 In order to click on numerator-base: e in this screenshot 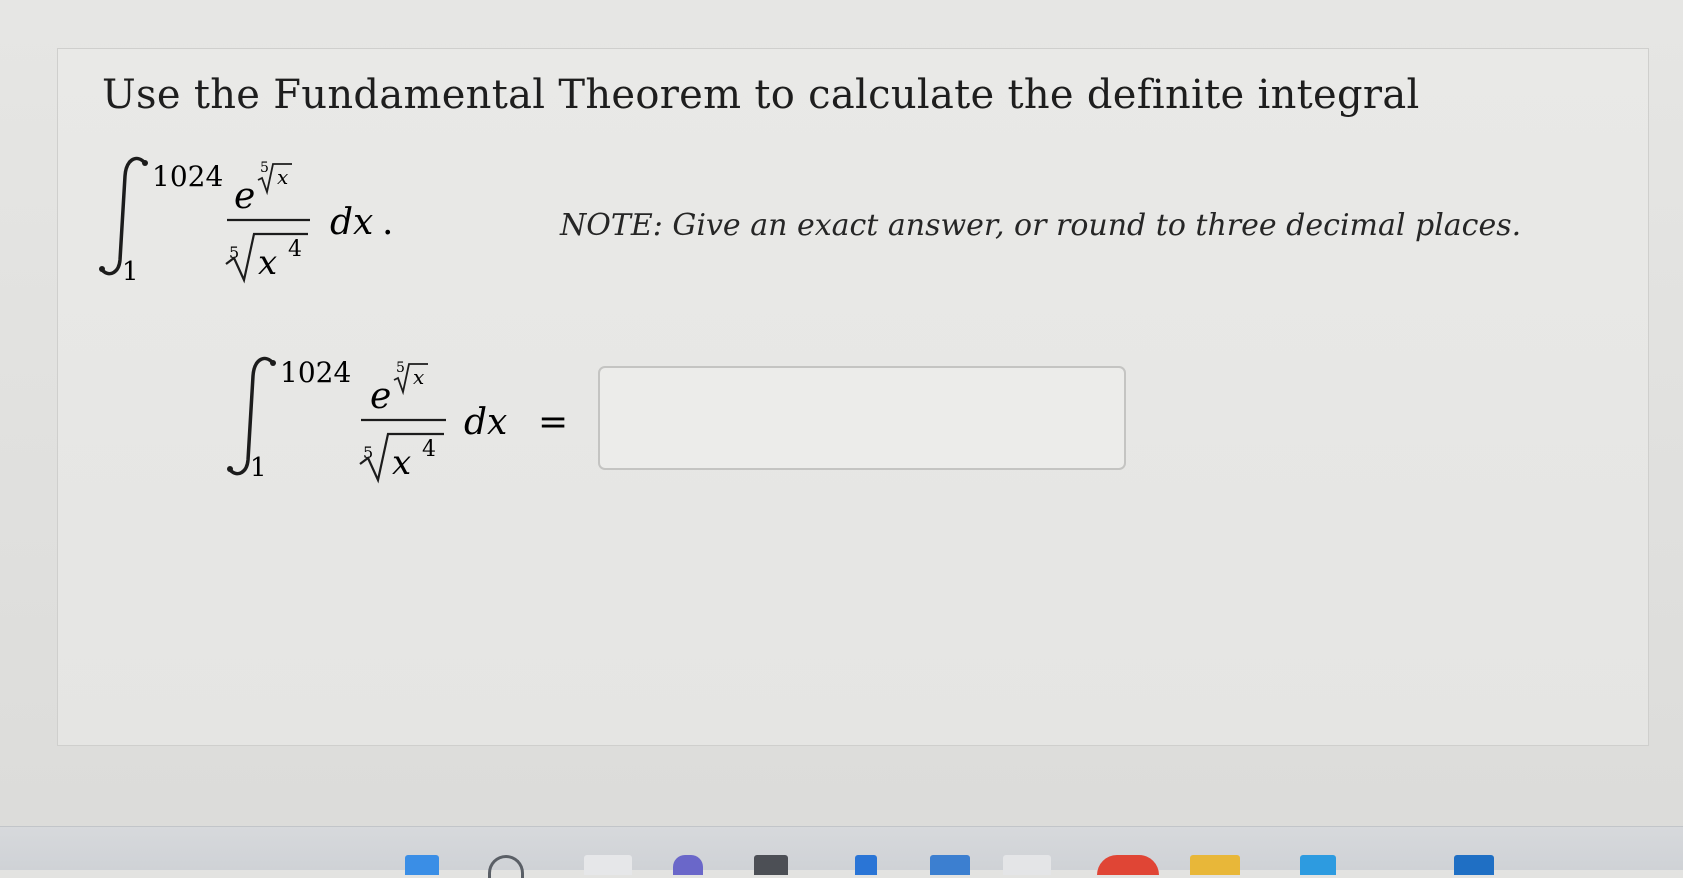, I will do `click(244, 196)`.